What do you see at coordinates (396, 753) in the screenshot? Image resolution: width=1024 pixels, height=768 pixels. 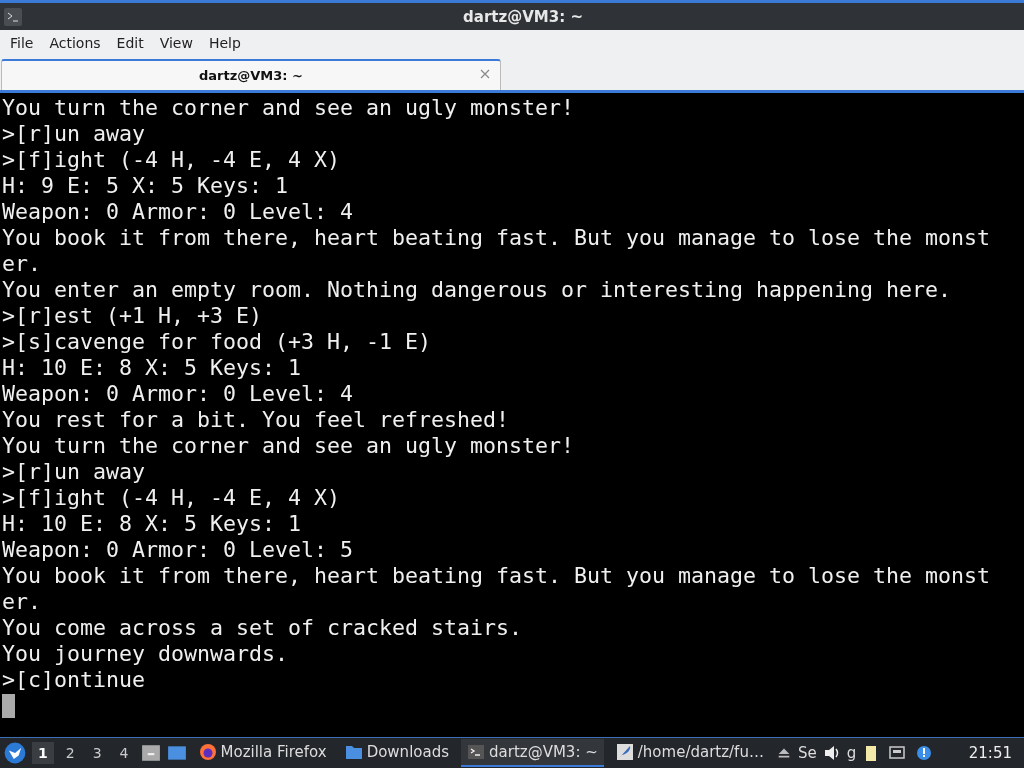 I see `taskbar-button: Downloads` at bounding box center [396, 753].